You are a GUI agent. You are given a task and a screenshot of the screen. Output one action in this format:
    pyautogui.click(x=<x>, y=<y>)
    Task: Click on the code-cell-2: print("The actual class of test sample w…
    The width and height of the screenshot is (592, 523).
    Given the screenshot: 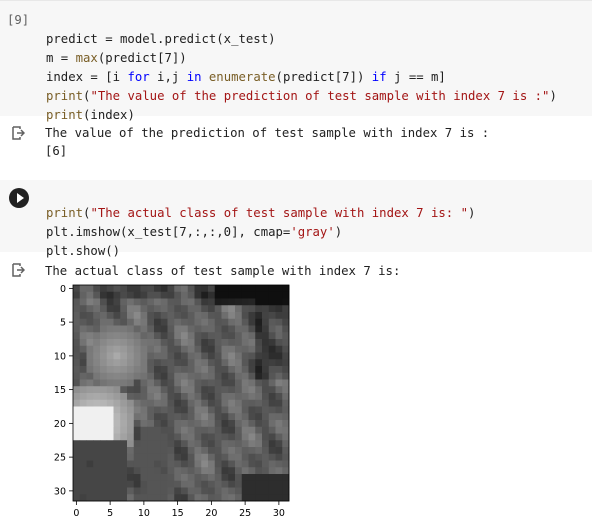 What is the action you would take?
    pyautogui.click(x=296, y=219)
    